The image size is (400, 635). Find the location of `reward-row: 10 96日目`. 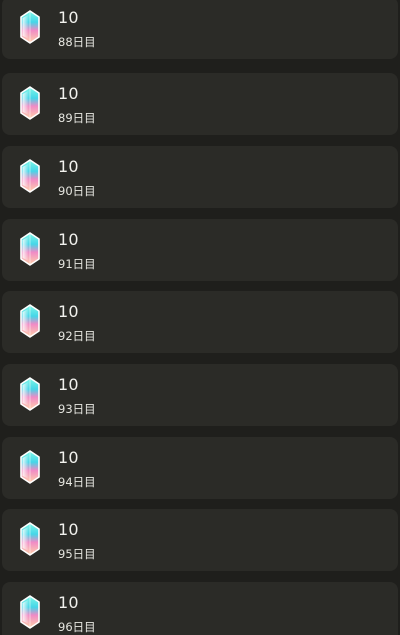

reward-row: 10 96日目 is located at coordinates (200, 608).